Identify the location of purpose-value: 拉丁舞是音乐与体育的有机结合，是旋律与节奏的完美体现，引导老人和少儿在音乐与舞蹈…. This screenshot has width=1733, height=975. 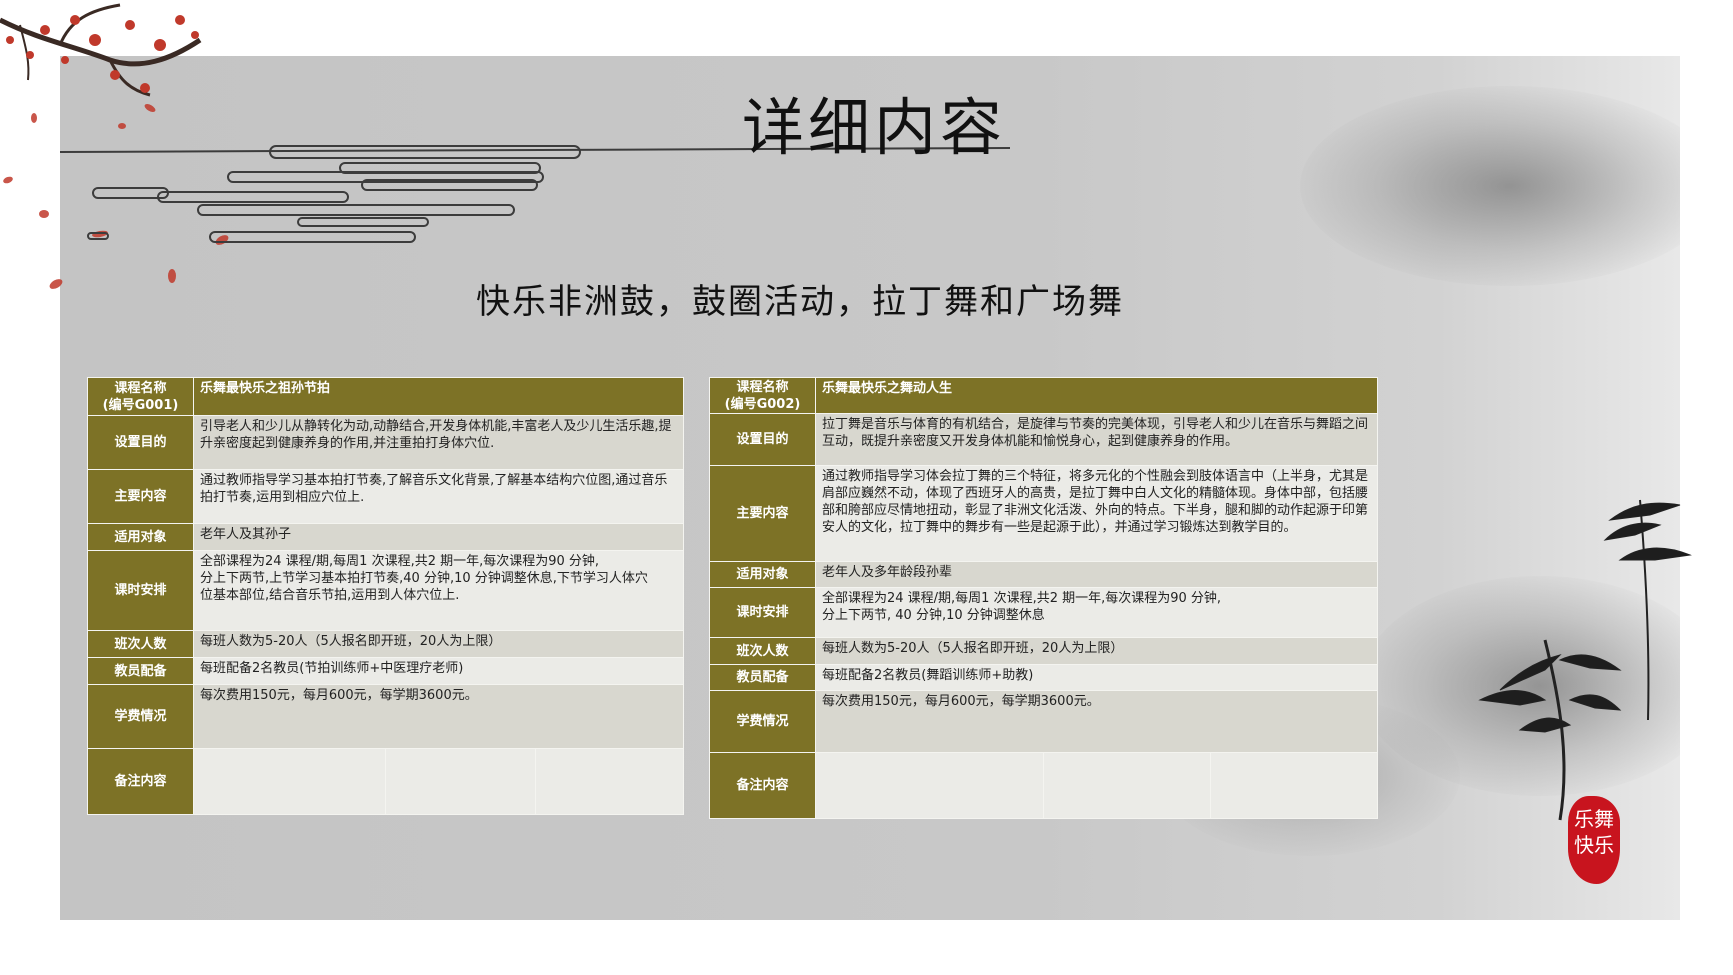
(1096, 439).